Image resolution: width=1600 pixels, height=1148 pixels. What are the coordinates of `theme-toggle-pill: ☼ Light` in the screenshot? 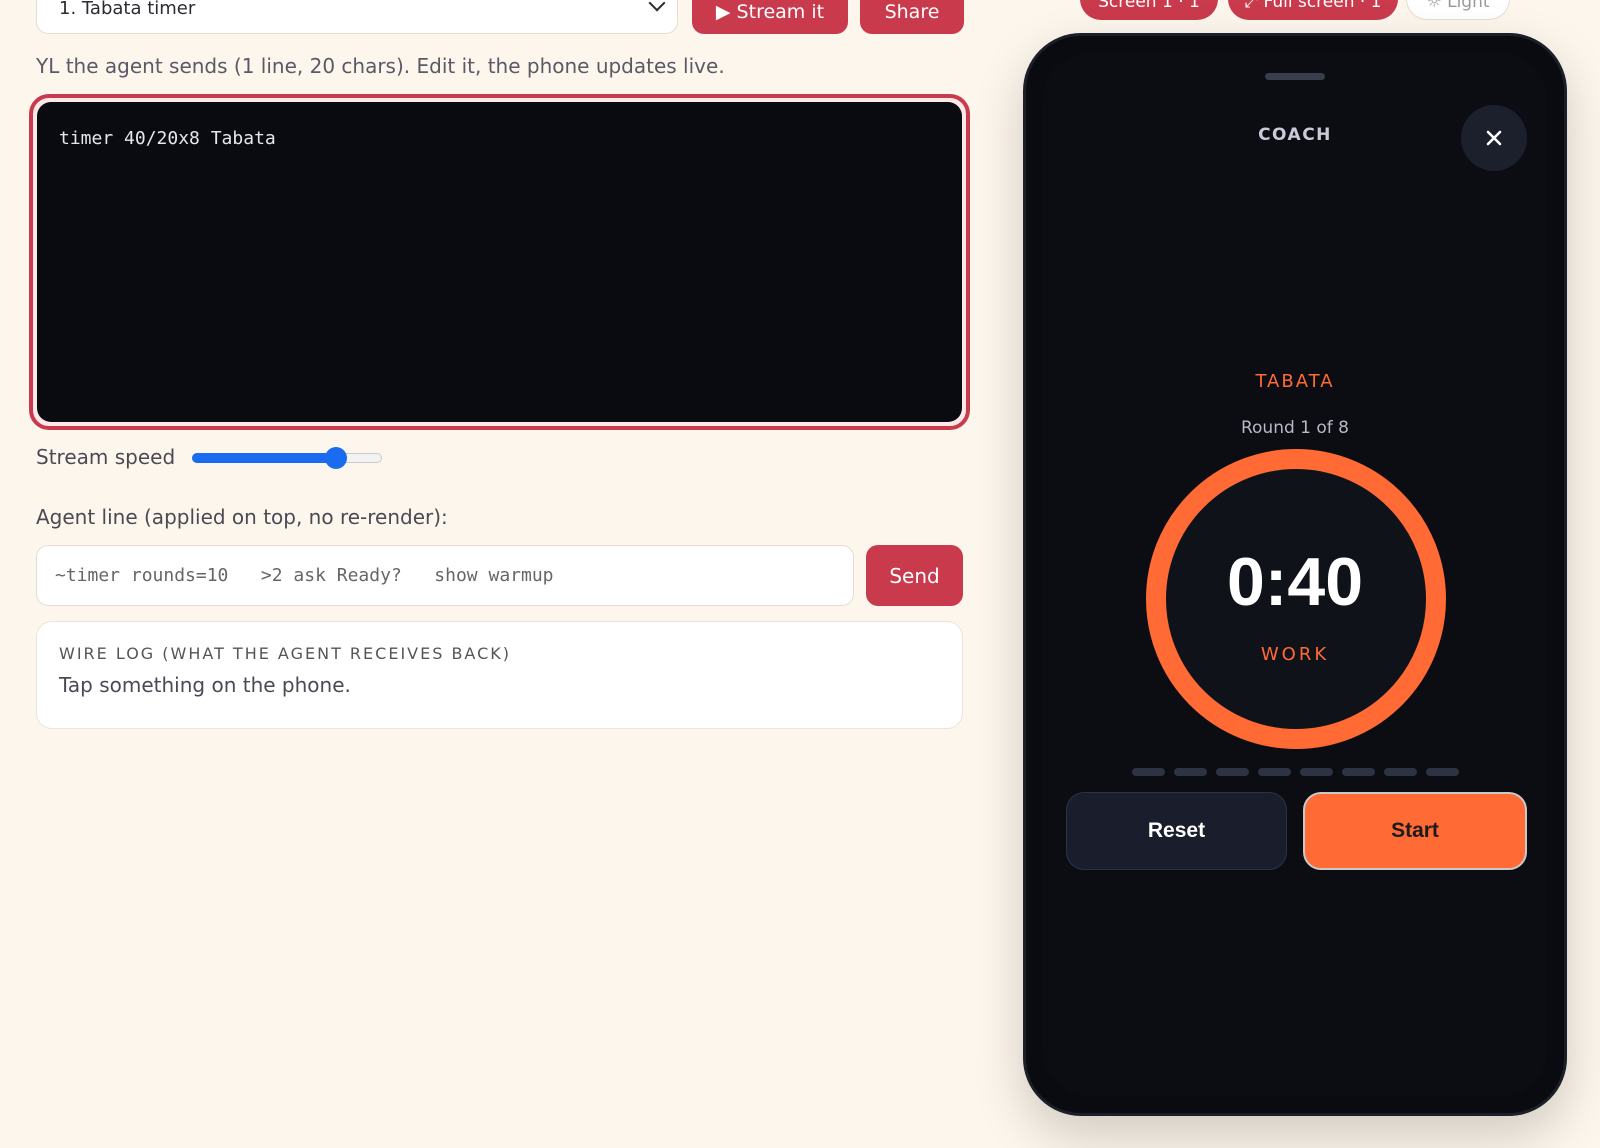 It's located at (1458, 10).